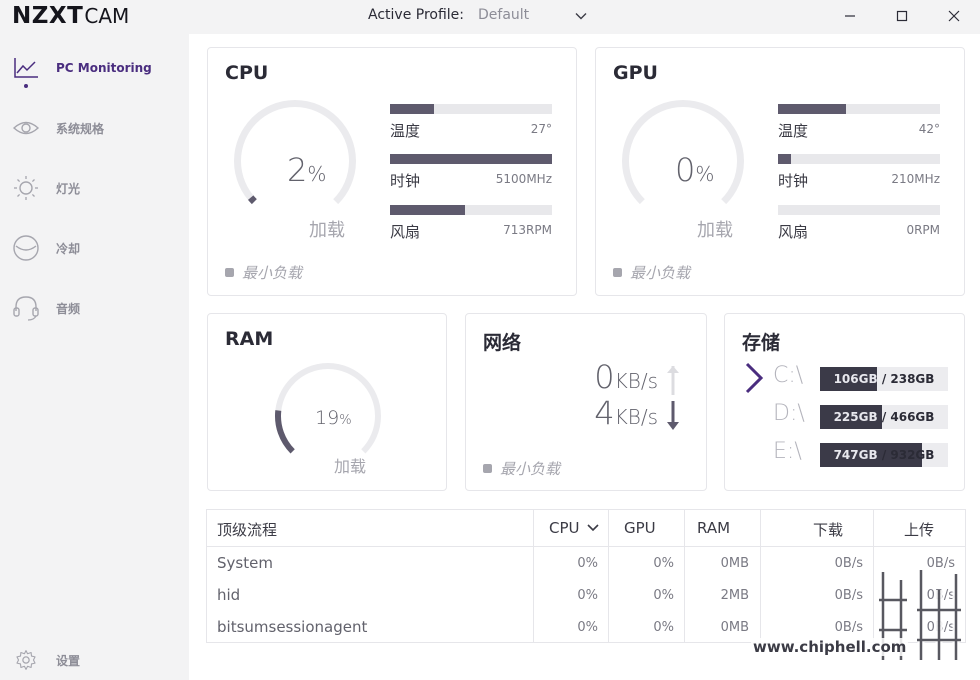 This screenshot has width=980, height=680. I want to click on process-cpu: 0%, so click(587, 627).